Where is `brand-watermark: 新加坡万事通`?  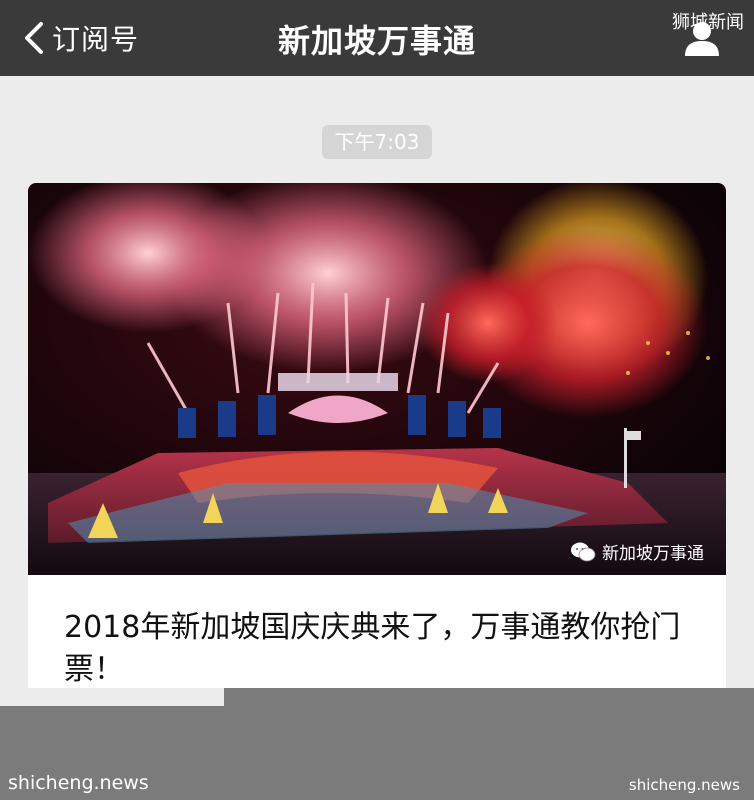 brand-watermark: 新加坡万事通 is located at coordinates (637, 551).